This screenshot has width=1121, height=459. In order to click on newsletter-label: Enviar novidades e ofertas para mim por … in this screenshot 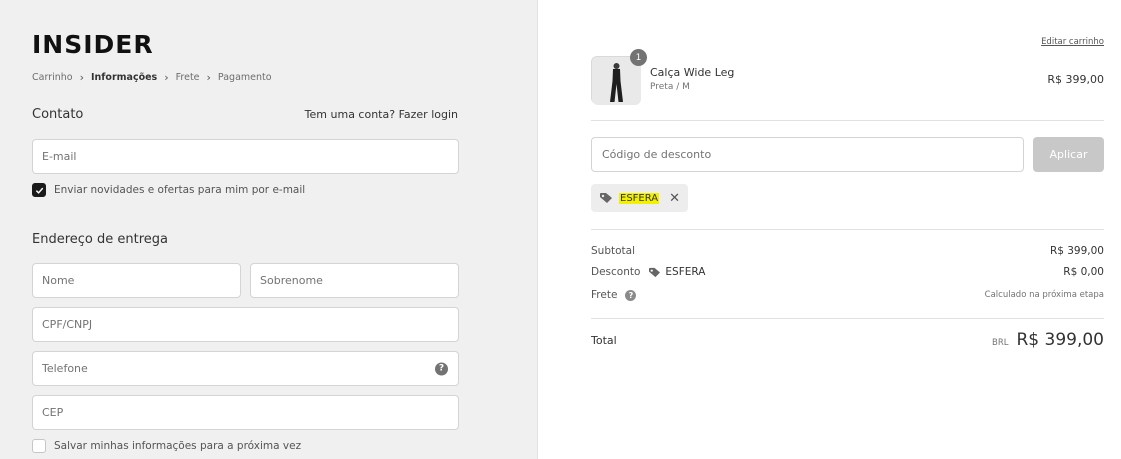, I will do `click(180, 190)`.